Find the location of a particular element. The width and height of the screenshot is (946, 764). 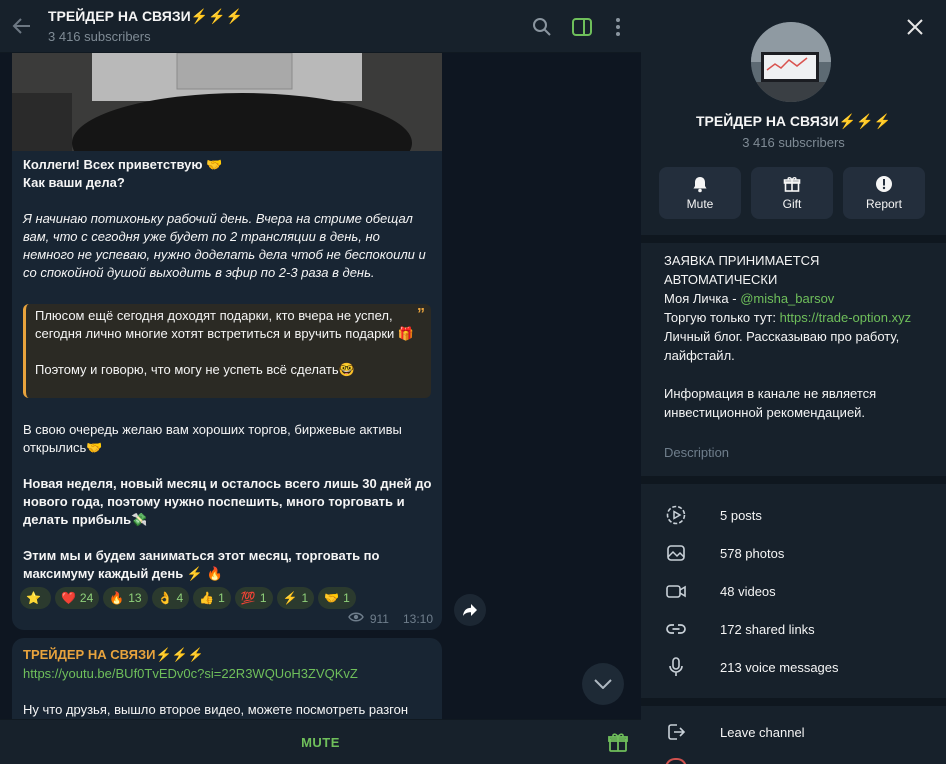

search-button is located at coordinates (542, 27).